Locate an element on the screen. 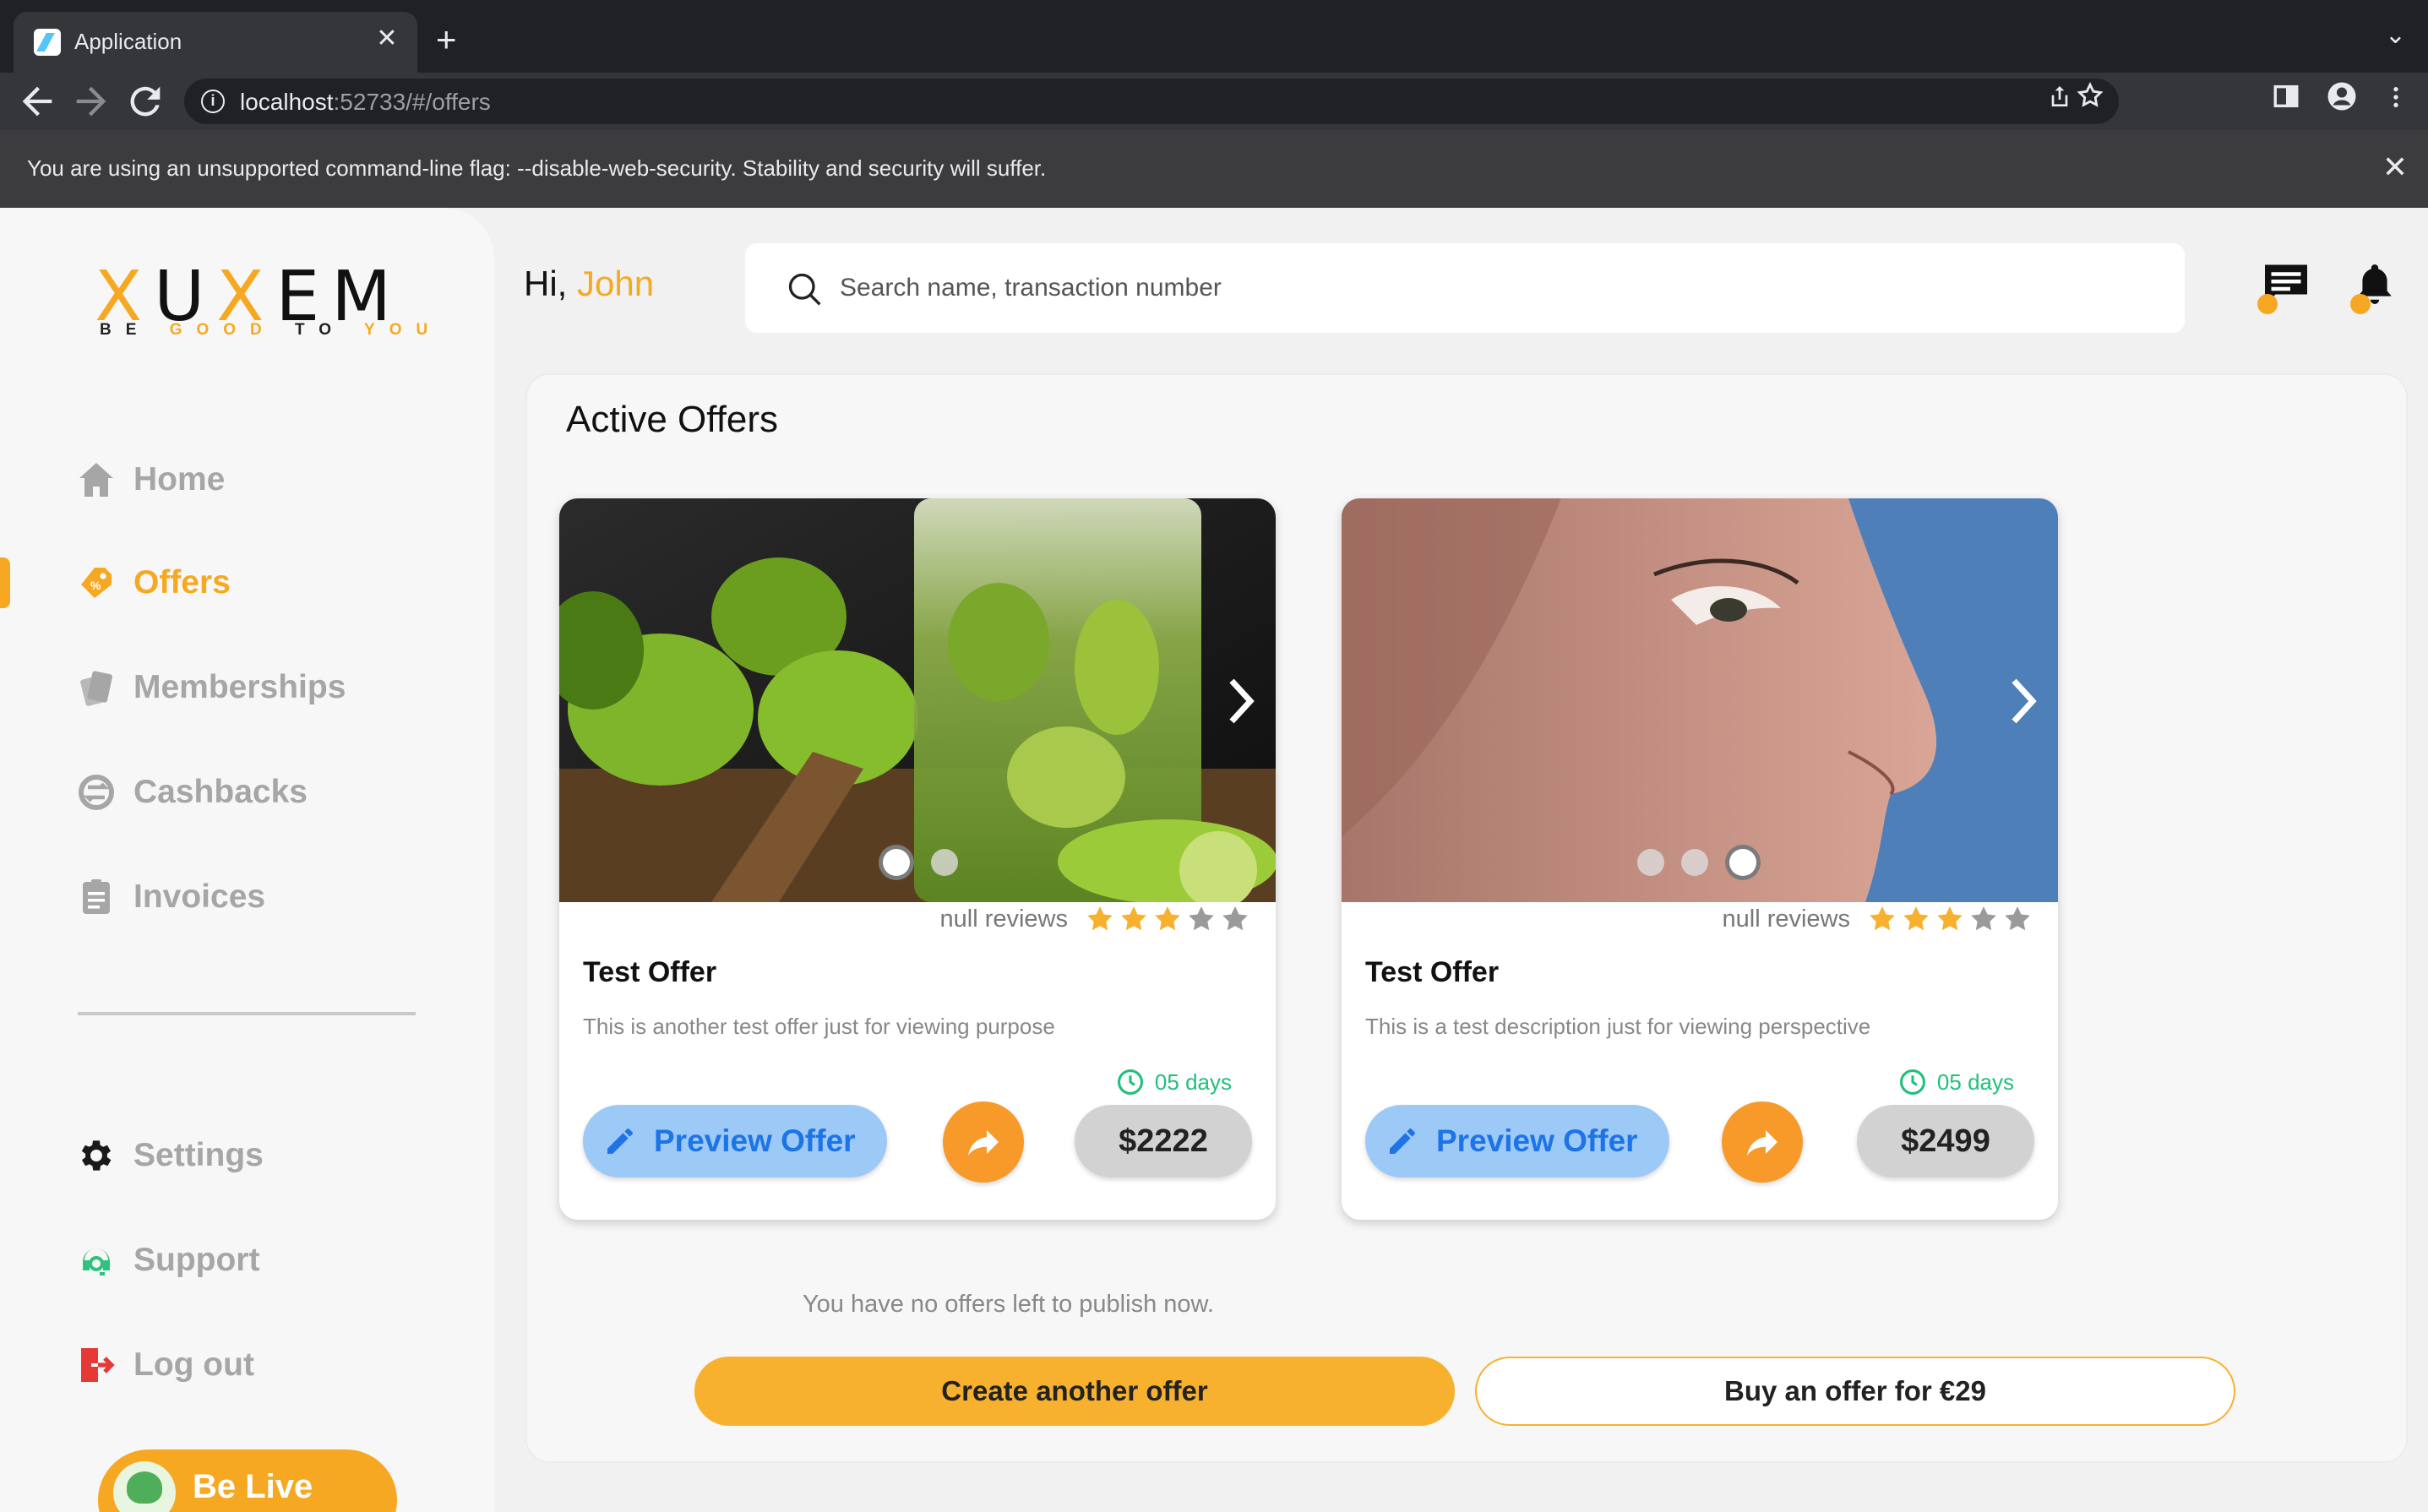 Image resolution: width=2428 pixels, height=1512 pixels. lime-drink-image is located at coordinates (917, 700).